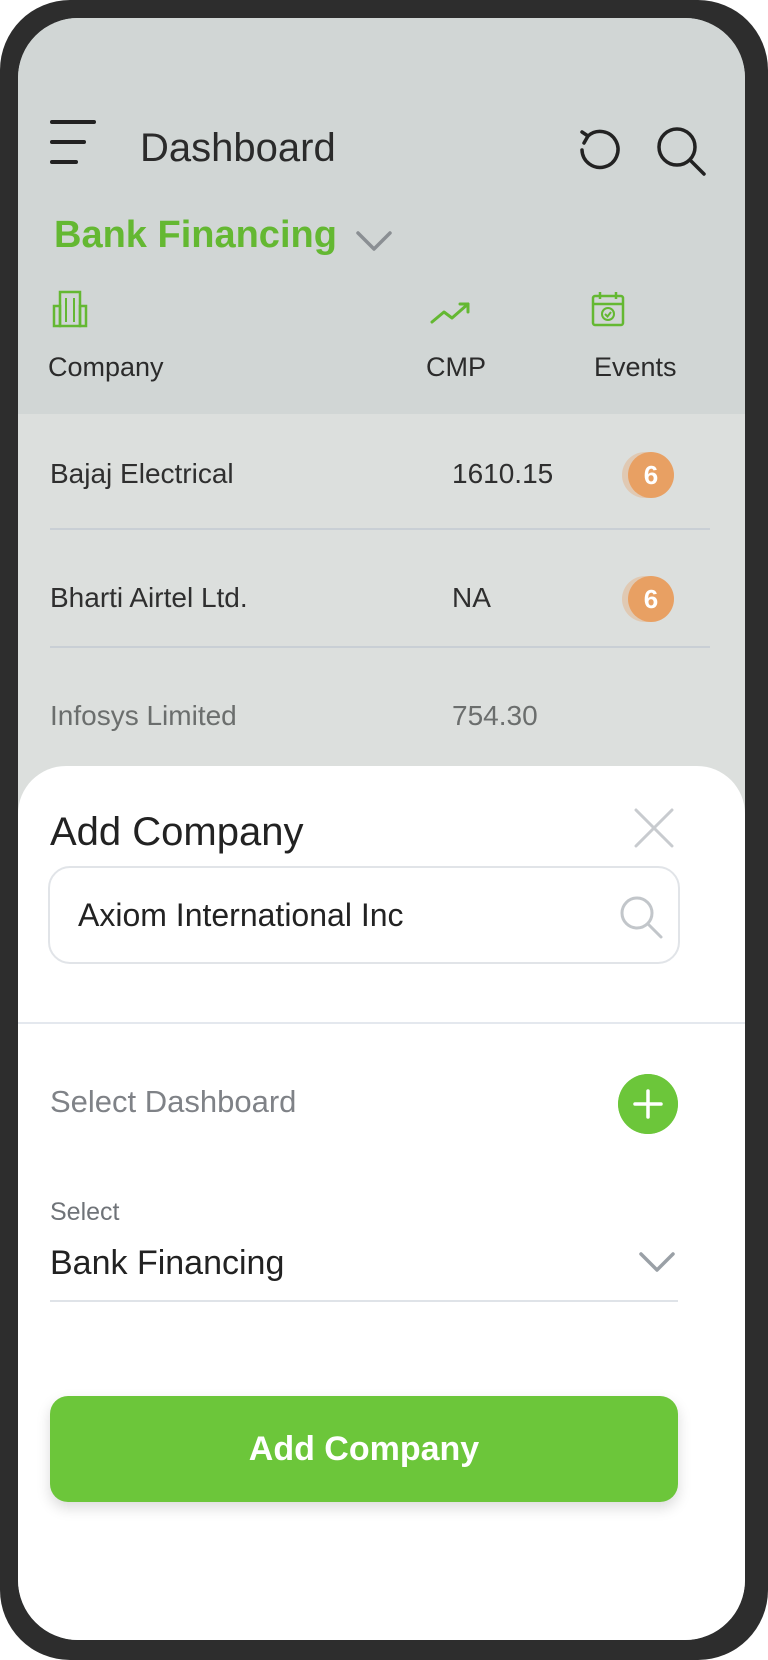 This screenshot has width=768, height=1660. Describe the element at coordinates (364, 1301) in the screenshot. I see `select-underline` at that location.